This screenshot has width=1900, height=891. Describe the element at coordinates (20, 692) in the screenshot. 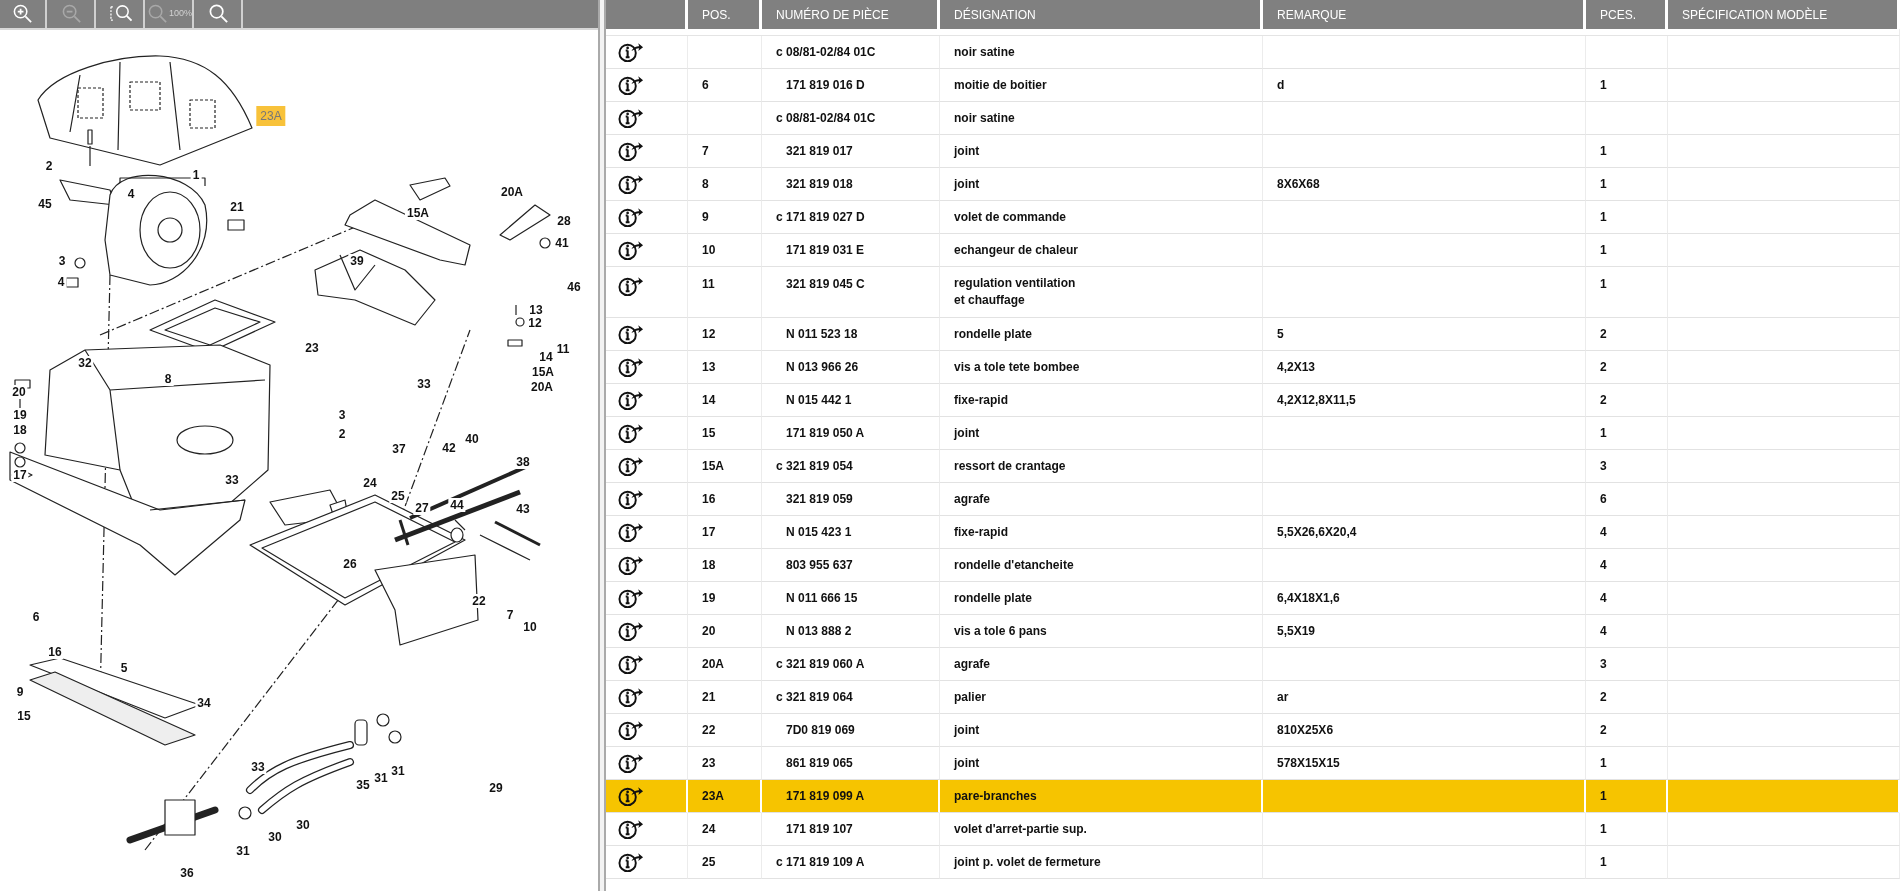

I see `callout-label: 9` at that location.